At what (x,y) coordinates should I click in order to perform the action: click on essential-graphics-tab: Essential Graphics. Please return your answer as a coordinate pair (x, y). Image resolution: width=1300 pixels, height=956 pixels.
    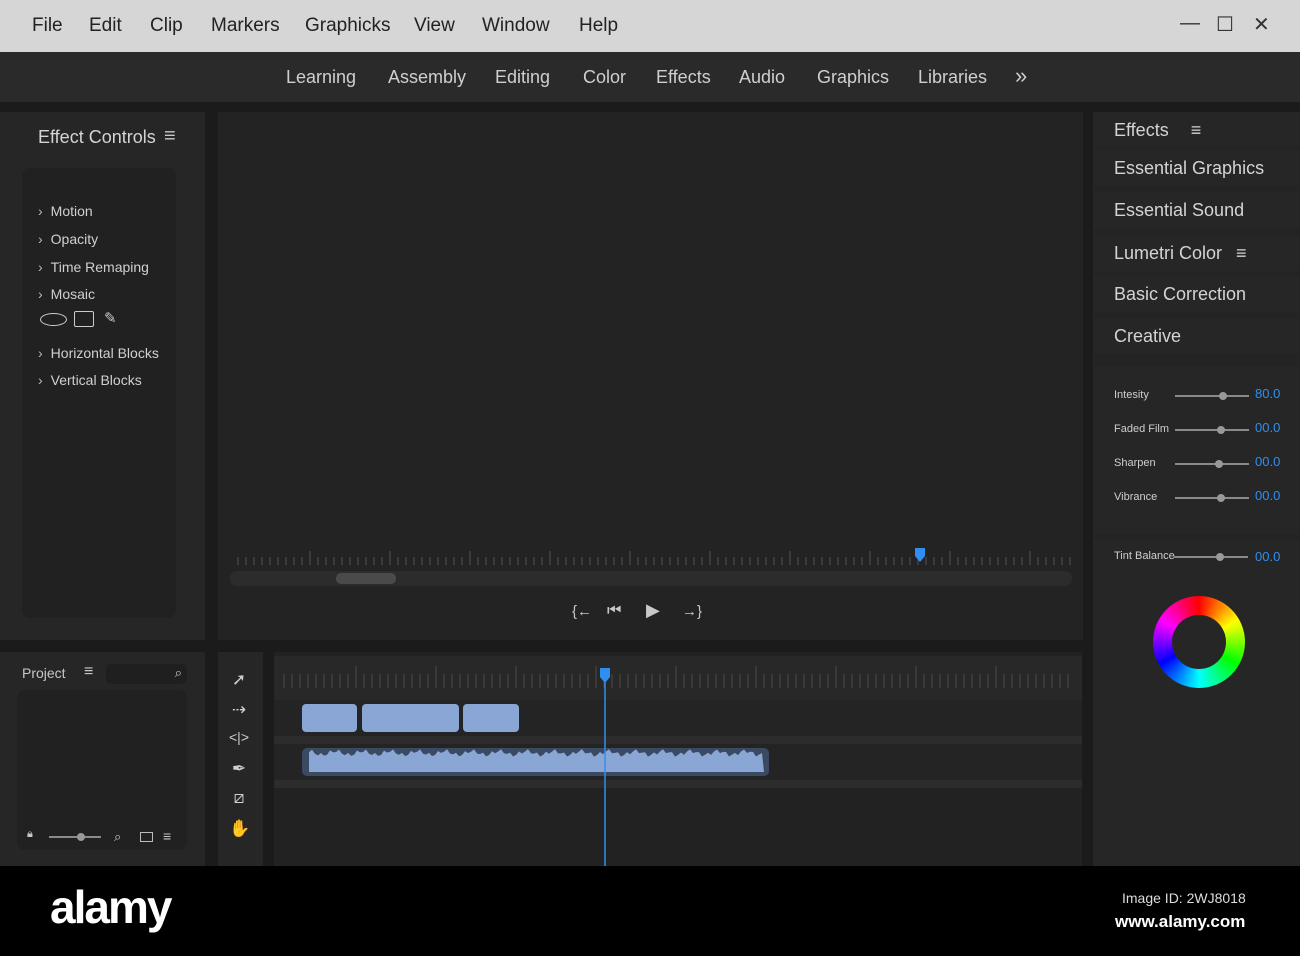
    Looking at the image, I should click on (1196, 168).